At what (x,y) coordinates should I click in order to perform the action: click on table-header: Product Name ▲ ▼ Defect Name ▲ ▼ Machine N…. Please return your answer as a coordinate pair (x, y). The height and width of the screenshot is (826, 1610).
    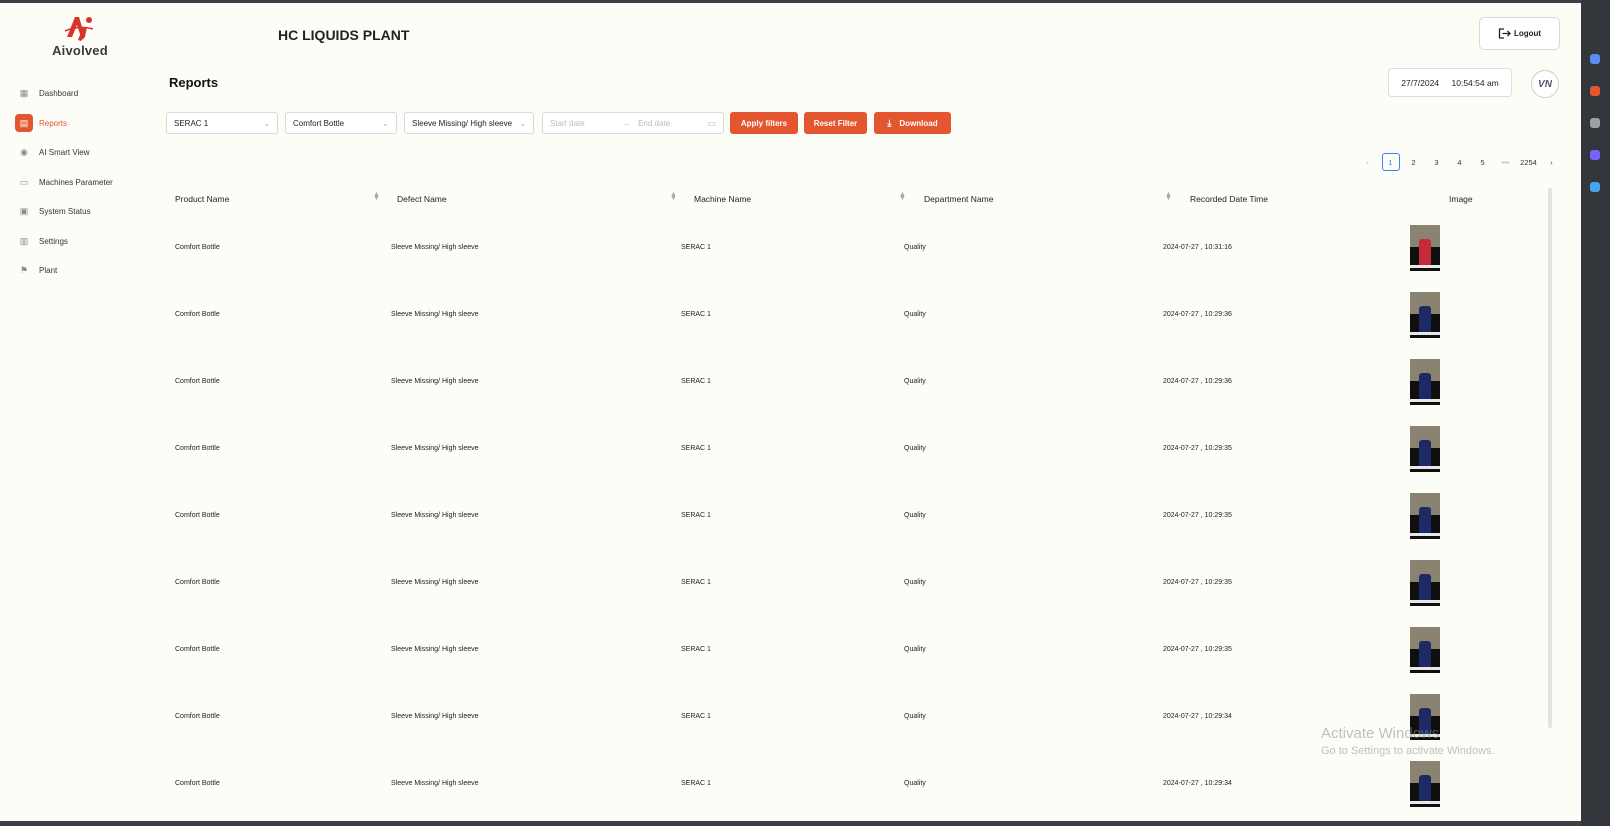
    Looking at the image, I should click on (856, 200).